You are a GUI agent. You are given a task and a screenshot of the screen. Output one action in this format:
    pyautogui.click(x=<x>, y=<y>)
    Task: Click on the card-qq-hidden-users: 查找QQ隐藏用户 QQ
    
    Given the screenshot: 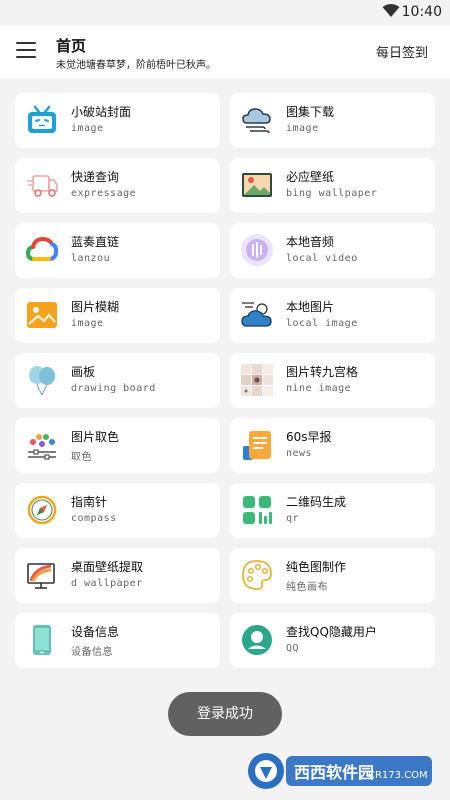 What is the action you would take?
    pyautogui.click(x=332, y=640)
    